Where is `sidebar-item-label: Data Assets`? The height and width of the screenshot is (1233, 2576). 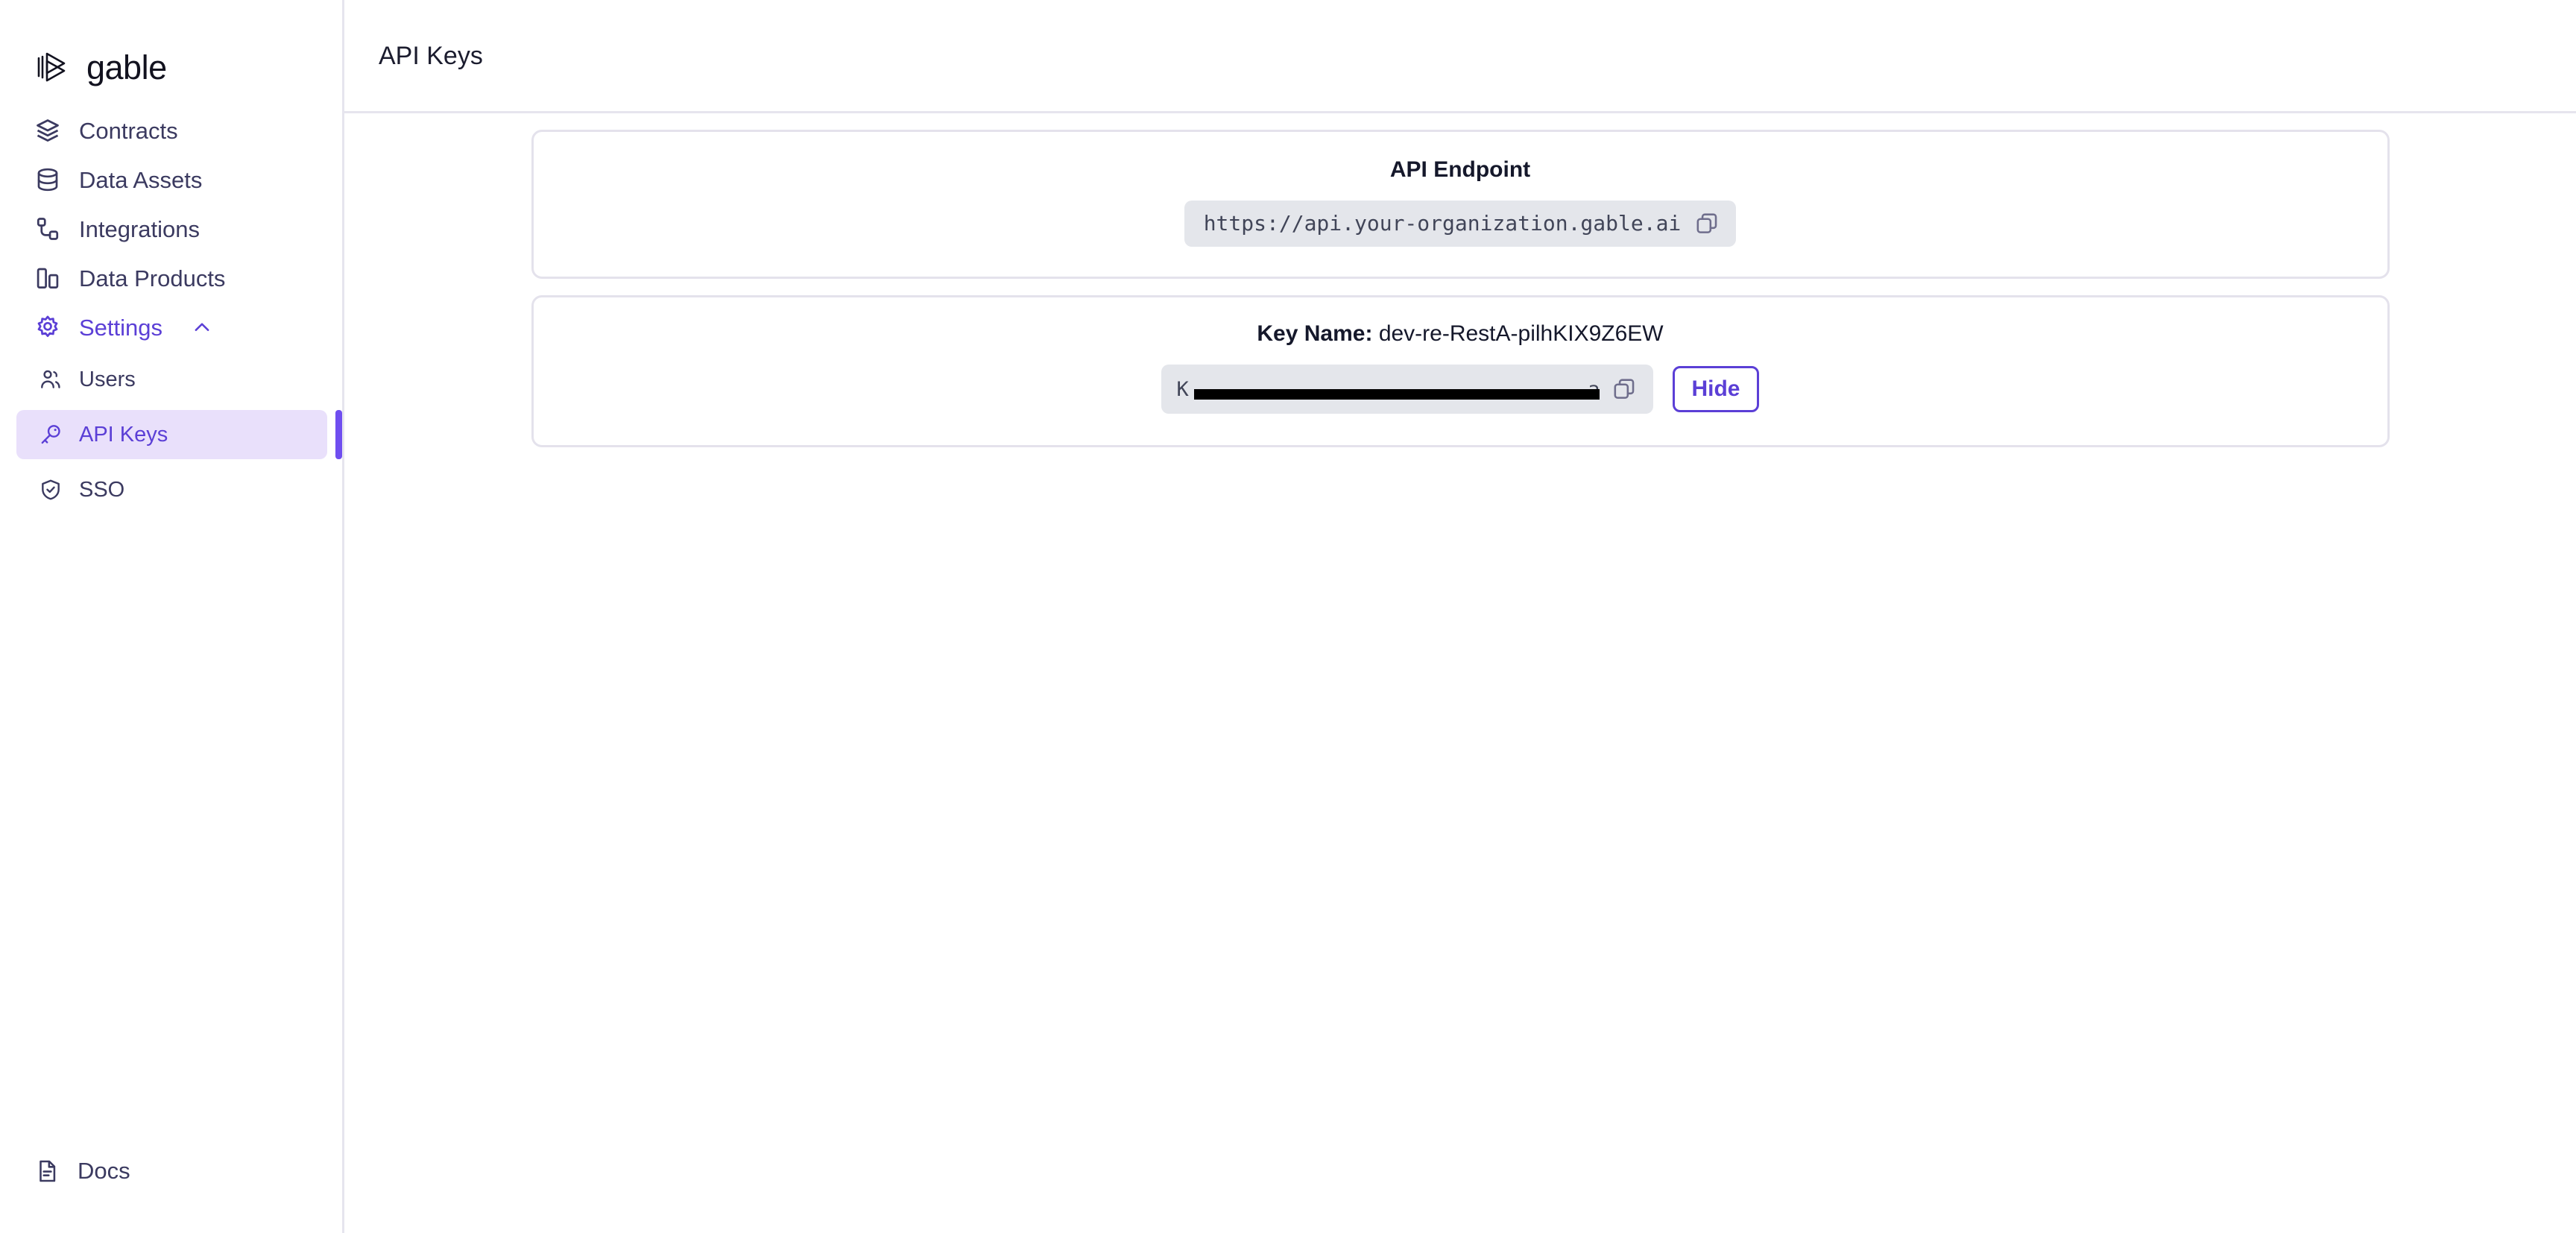
sidebar-item-label: Data Assets is located at coordinates (141, 179).